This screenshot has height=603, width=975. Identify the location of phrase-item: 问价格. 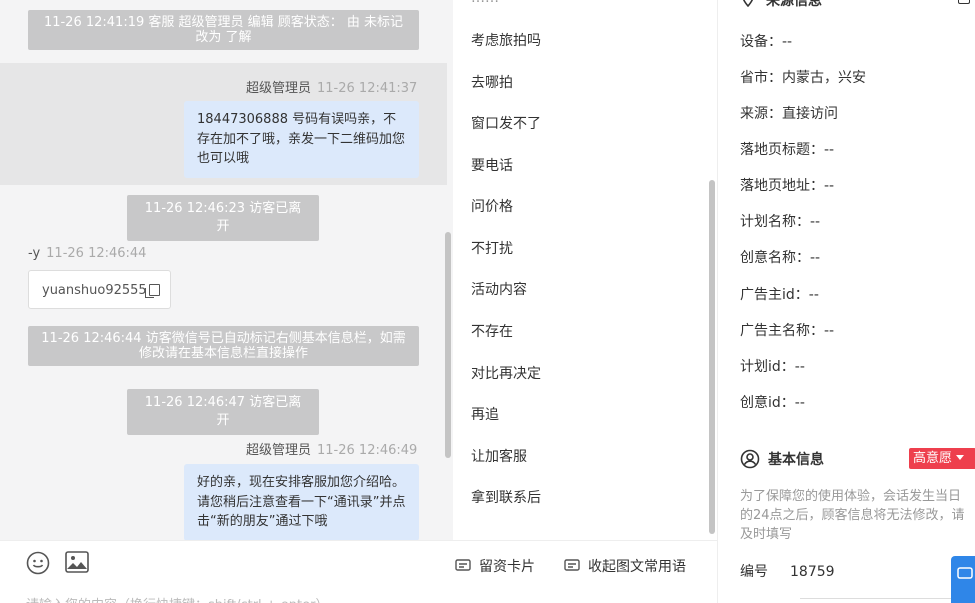
(492, 206).